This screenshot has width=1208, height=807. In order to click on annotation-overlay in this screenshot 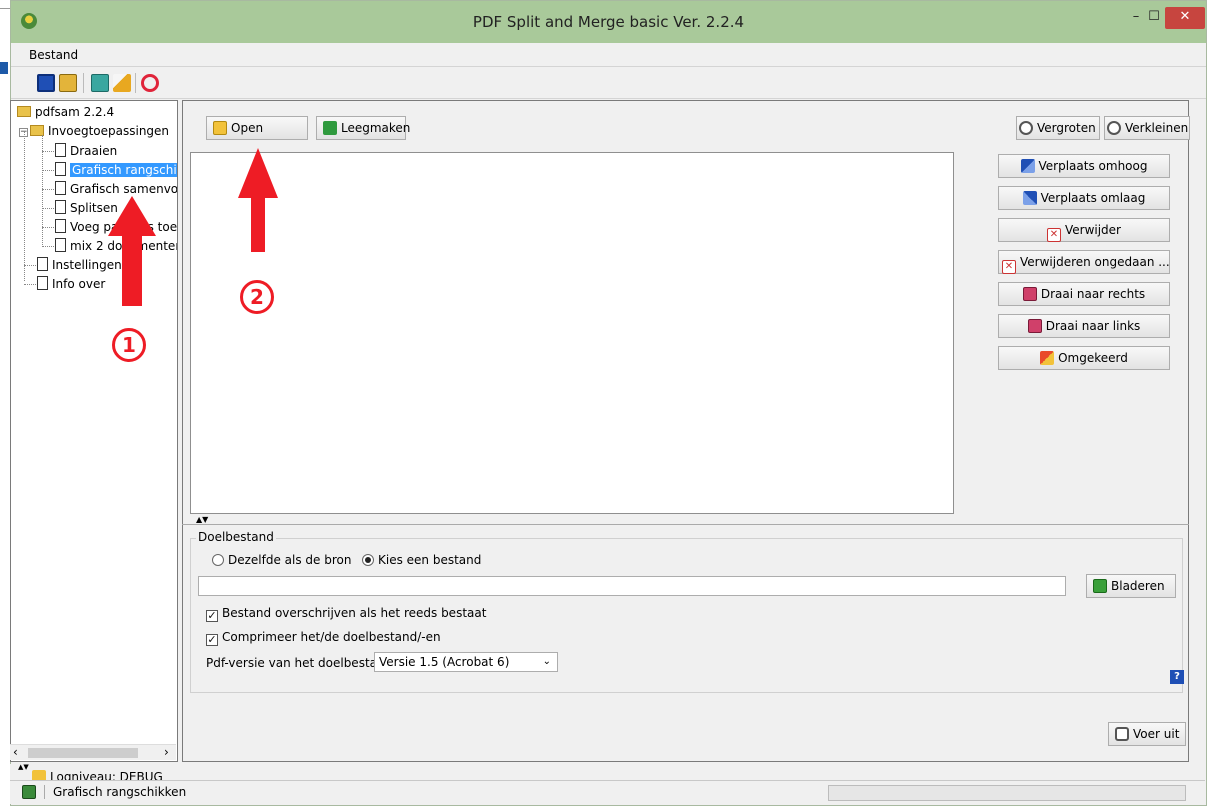, I will do `click(193, 227)`.